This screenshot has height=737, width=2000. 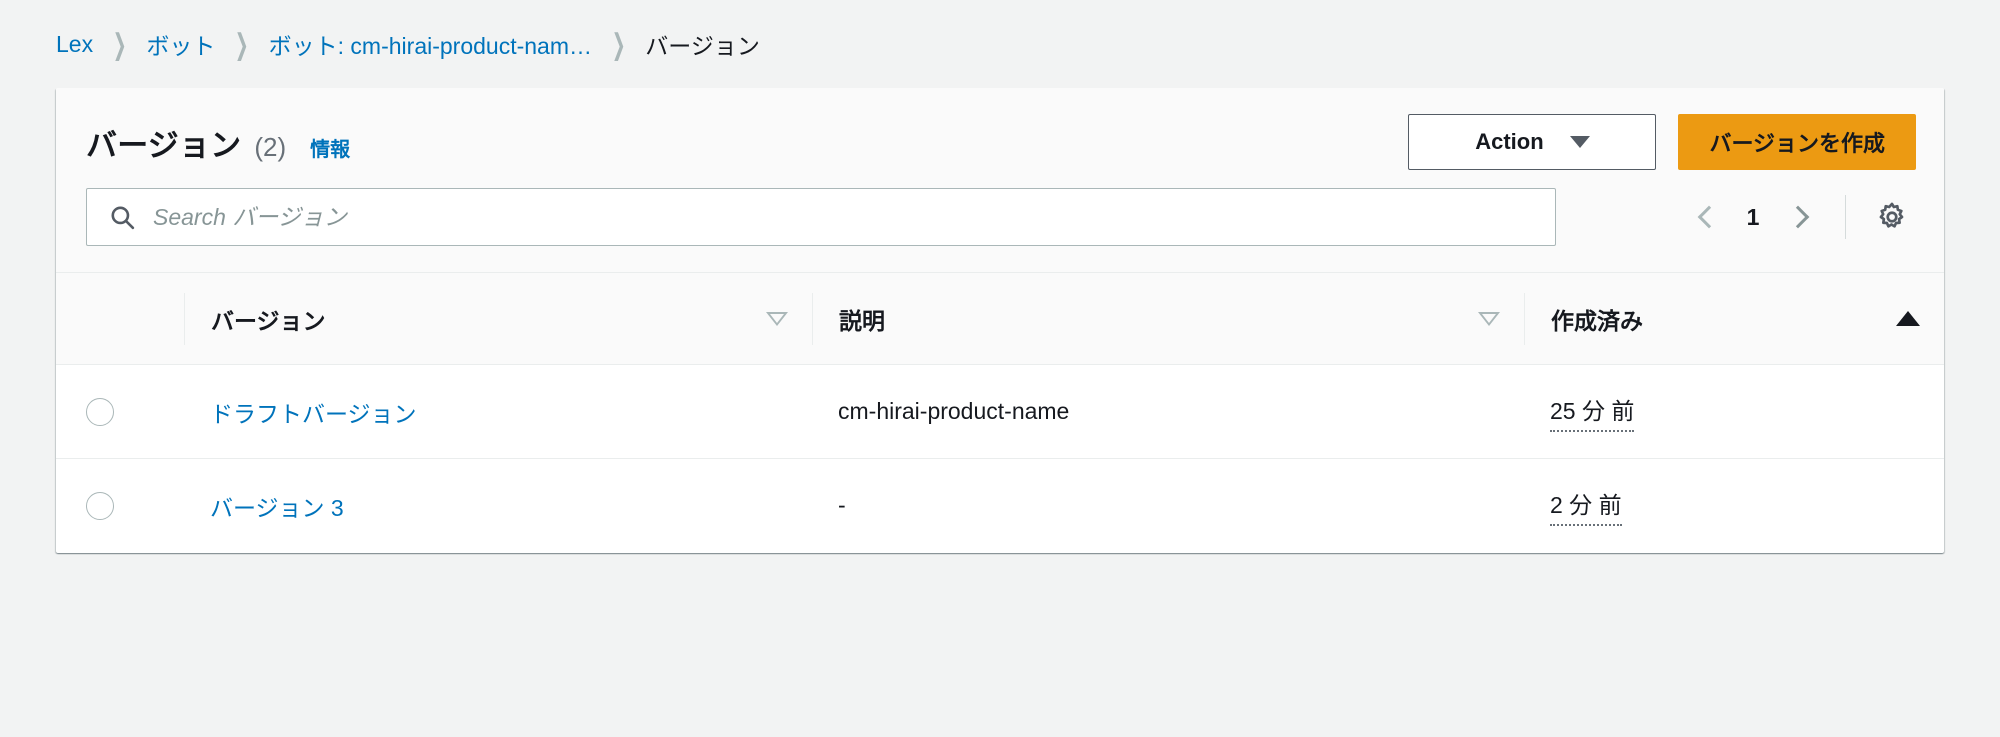 I want to click on toolbar-divider, so click(x=1845, y=217).